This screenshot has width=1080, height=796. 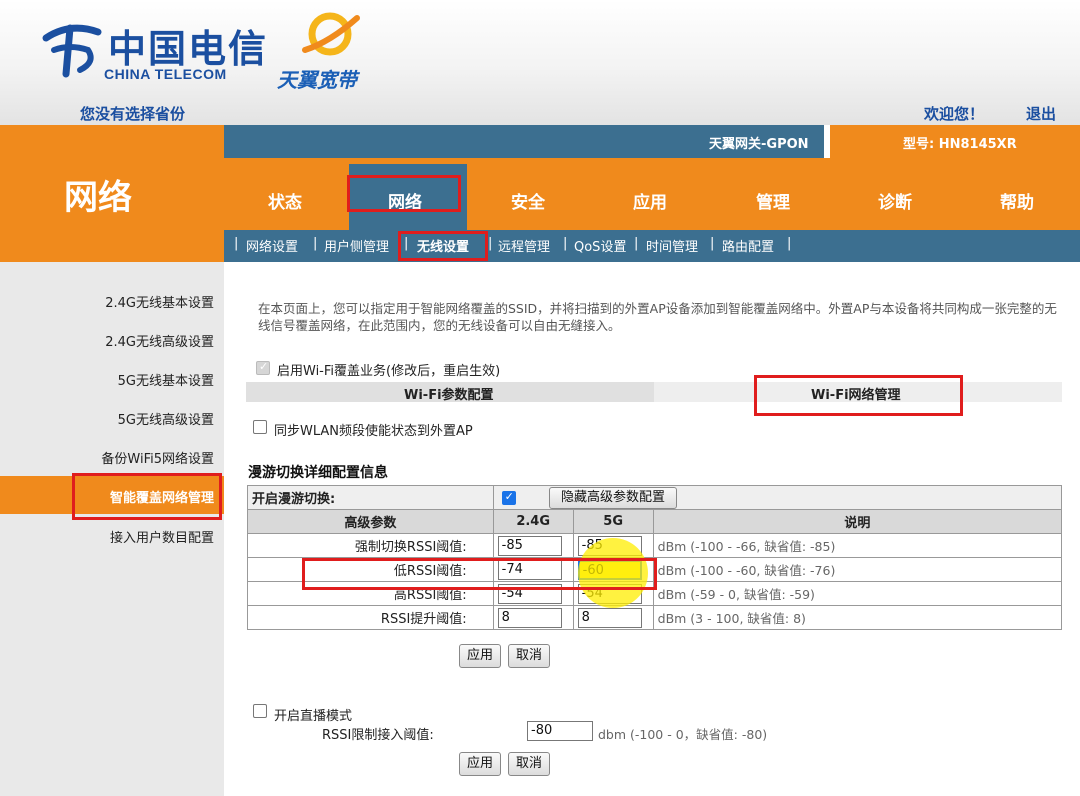 I want to click on logo-english-text: CHINA TELECOM, so click(x=165, y=74).